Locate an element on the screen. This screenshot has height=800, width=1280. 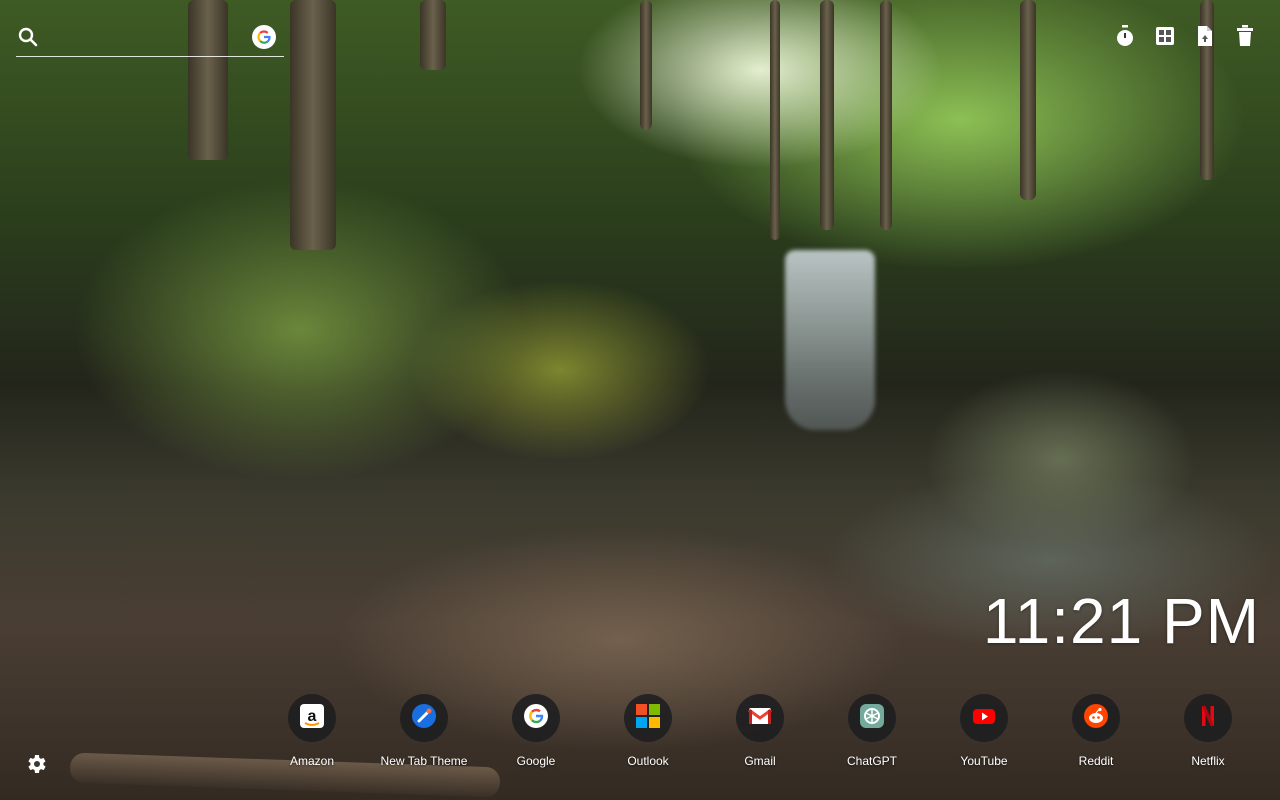
shortcut-amazon: a Amazon is located at coordinates (312, 731).